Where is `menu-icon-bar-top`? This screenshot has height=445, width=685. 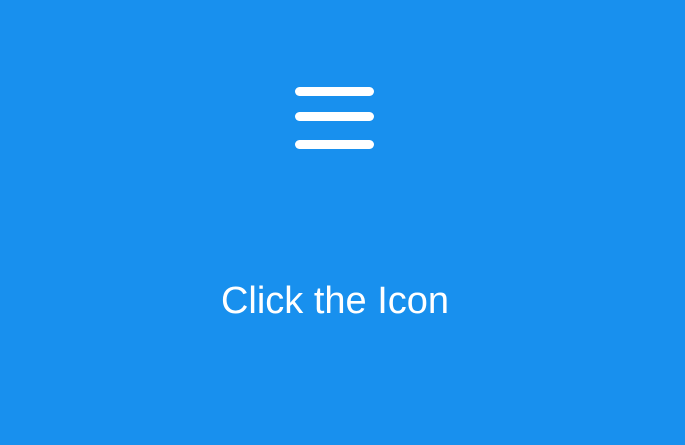
menu-icon-bar-top is located at coordinates (334, 91).